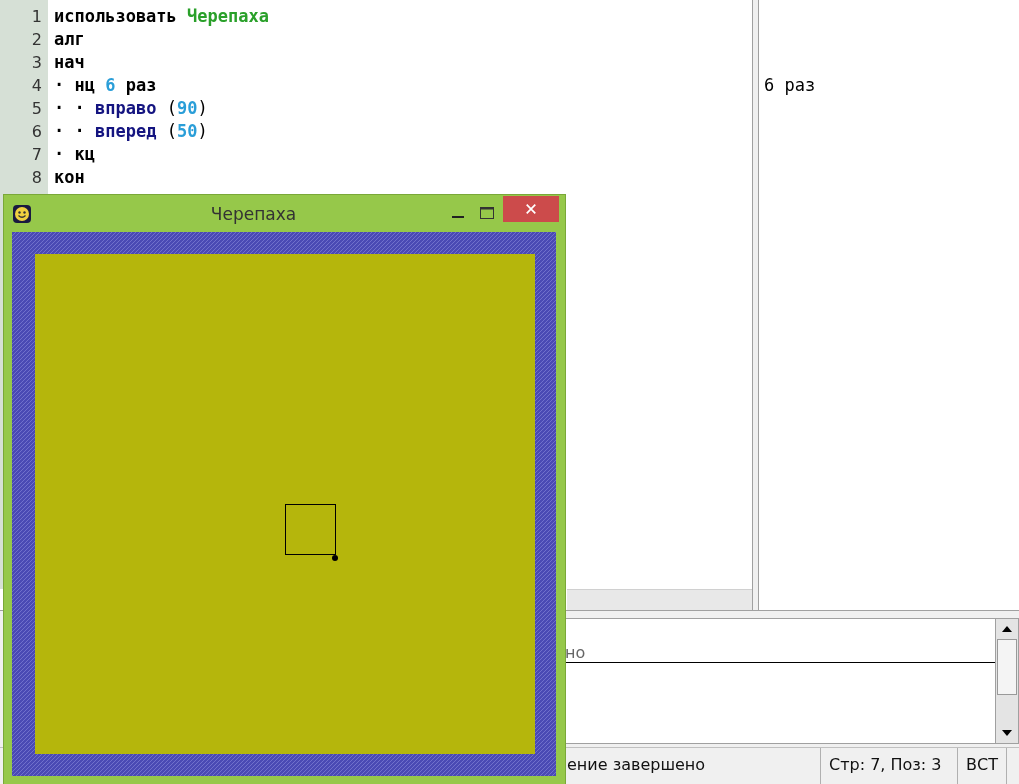 The width and height of the screenshot is (1019, 784). Describe the element at coordinates (36, 17) in the screenshot. I see `line-number: 1` at that location.